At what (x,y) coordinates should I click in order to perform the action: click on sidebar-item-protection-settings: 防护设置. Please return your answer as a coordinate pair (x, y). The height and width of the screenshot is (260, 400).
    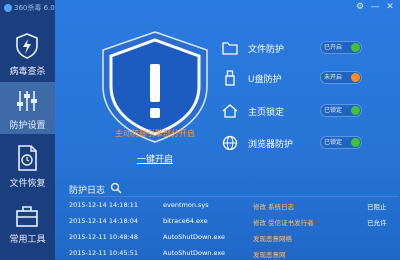
    Looking at the image, I should click on (27, 108).